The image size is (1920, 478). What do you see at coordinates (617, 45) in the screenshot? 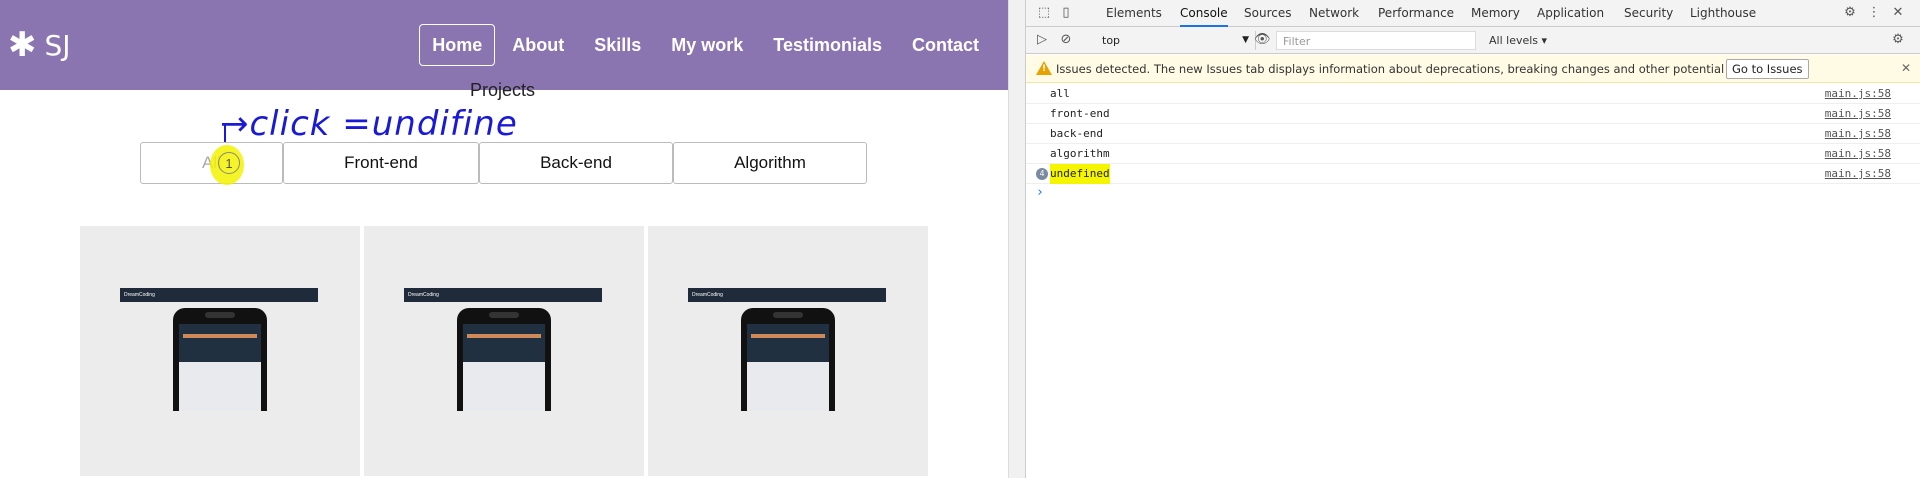
I see `nav-item-skills: Skills` at bounding box center [617, 45].